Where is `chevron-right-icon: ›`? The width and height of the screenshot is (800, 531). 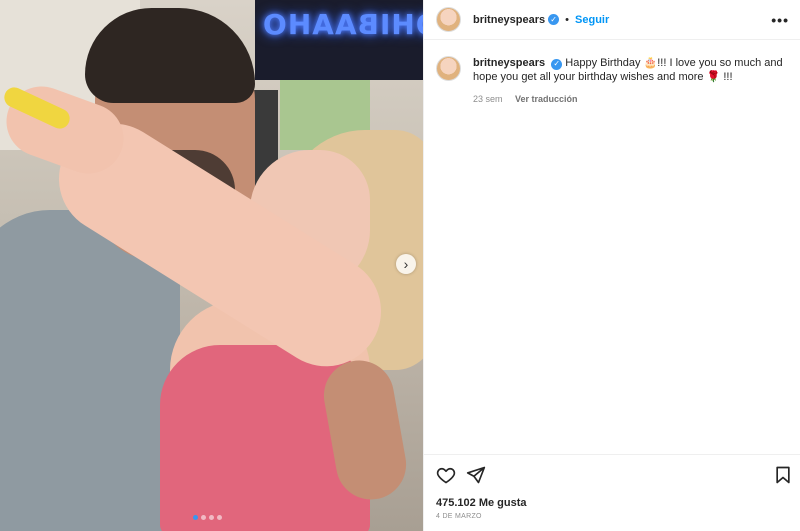
chevron-right-icon: › is located at coordinates (406, 264).